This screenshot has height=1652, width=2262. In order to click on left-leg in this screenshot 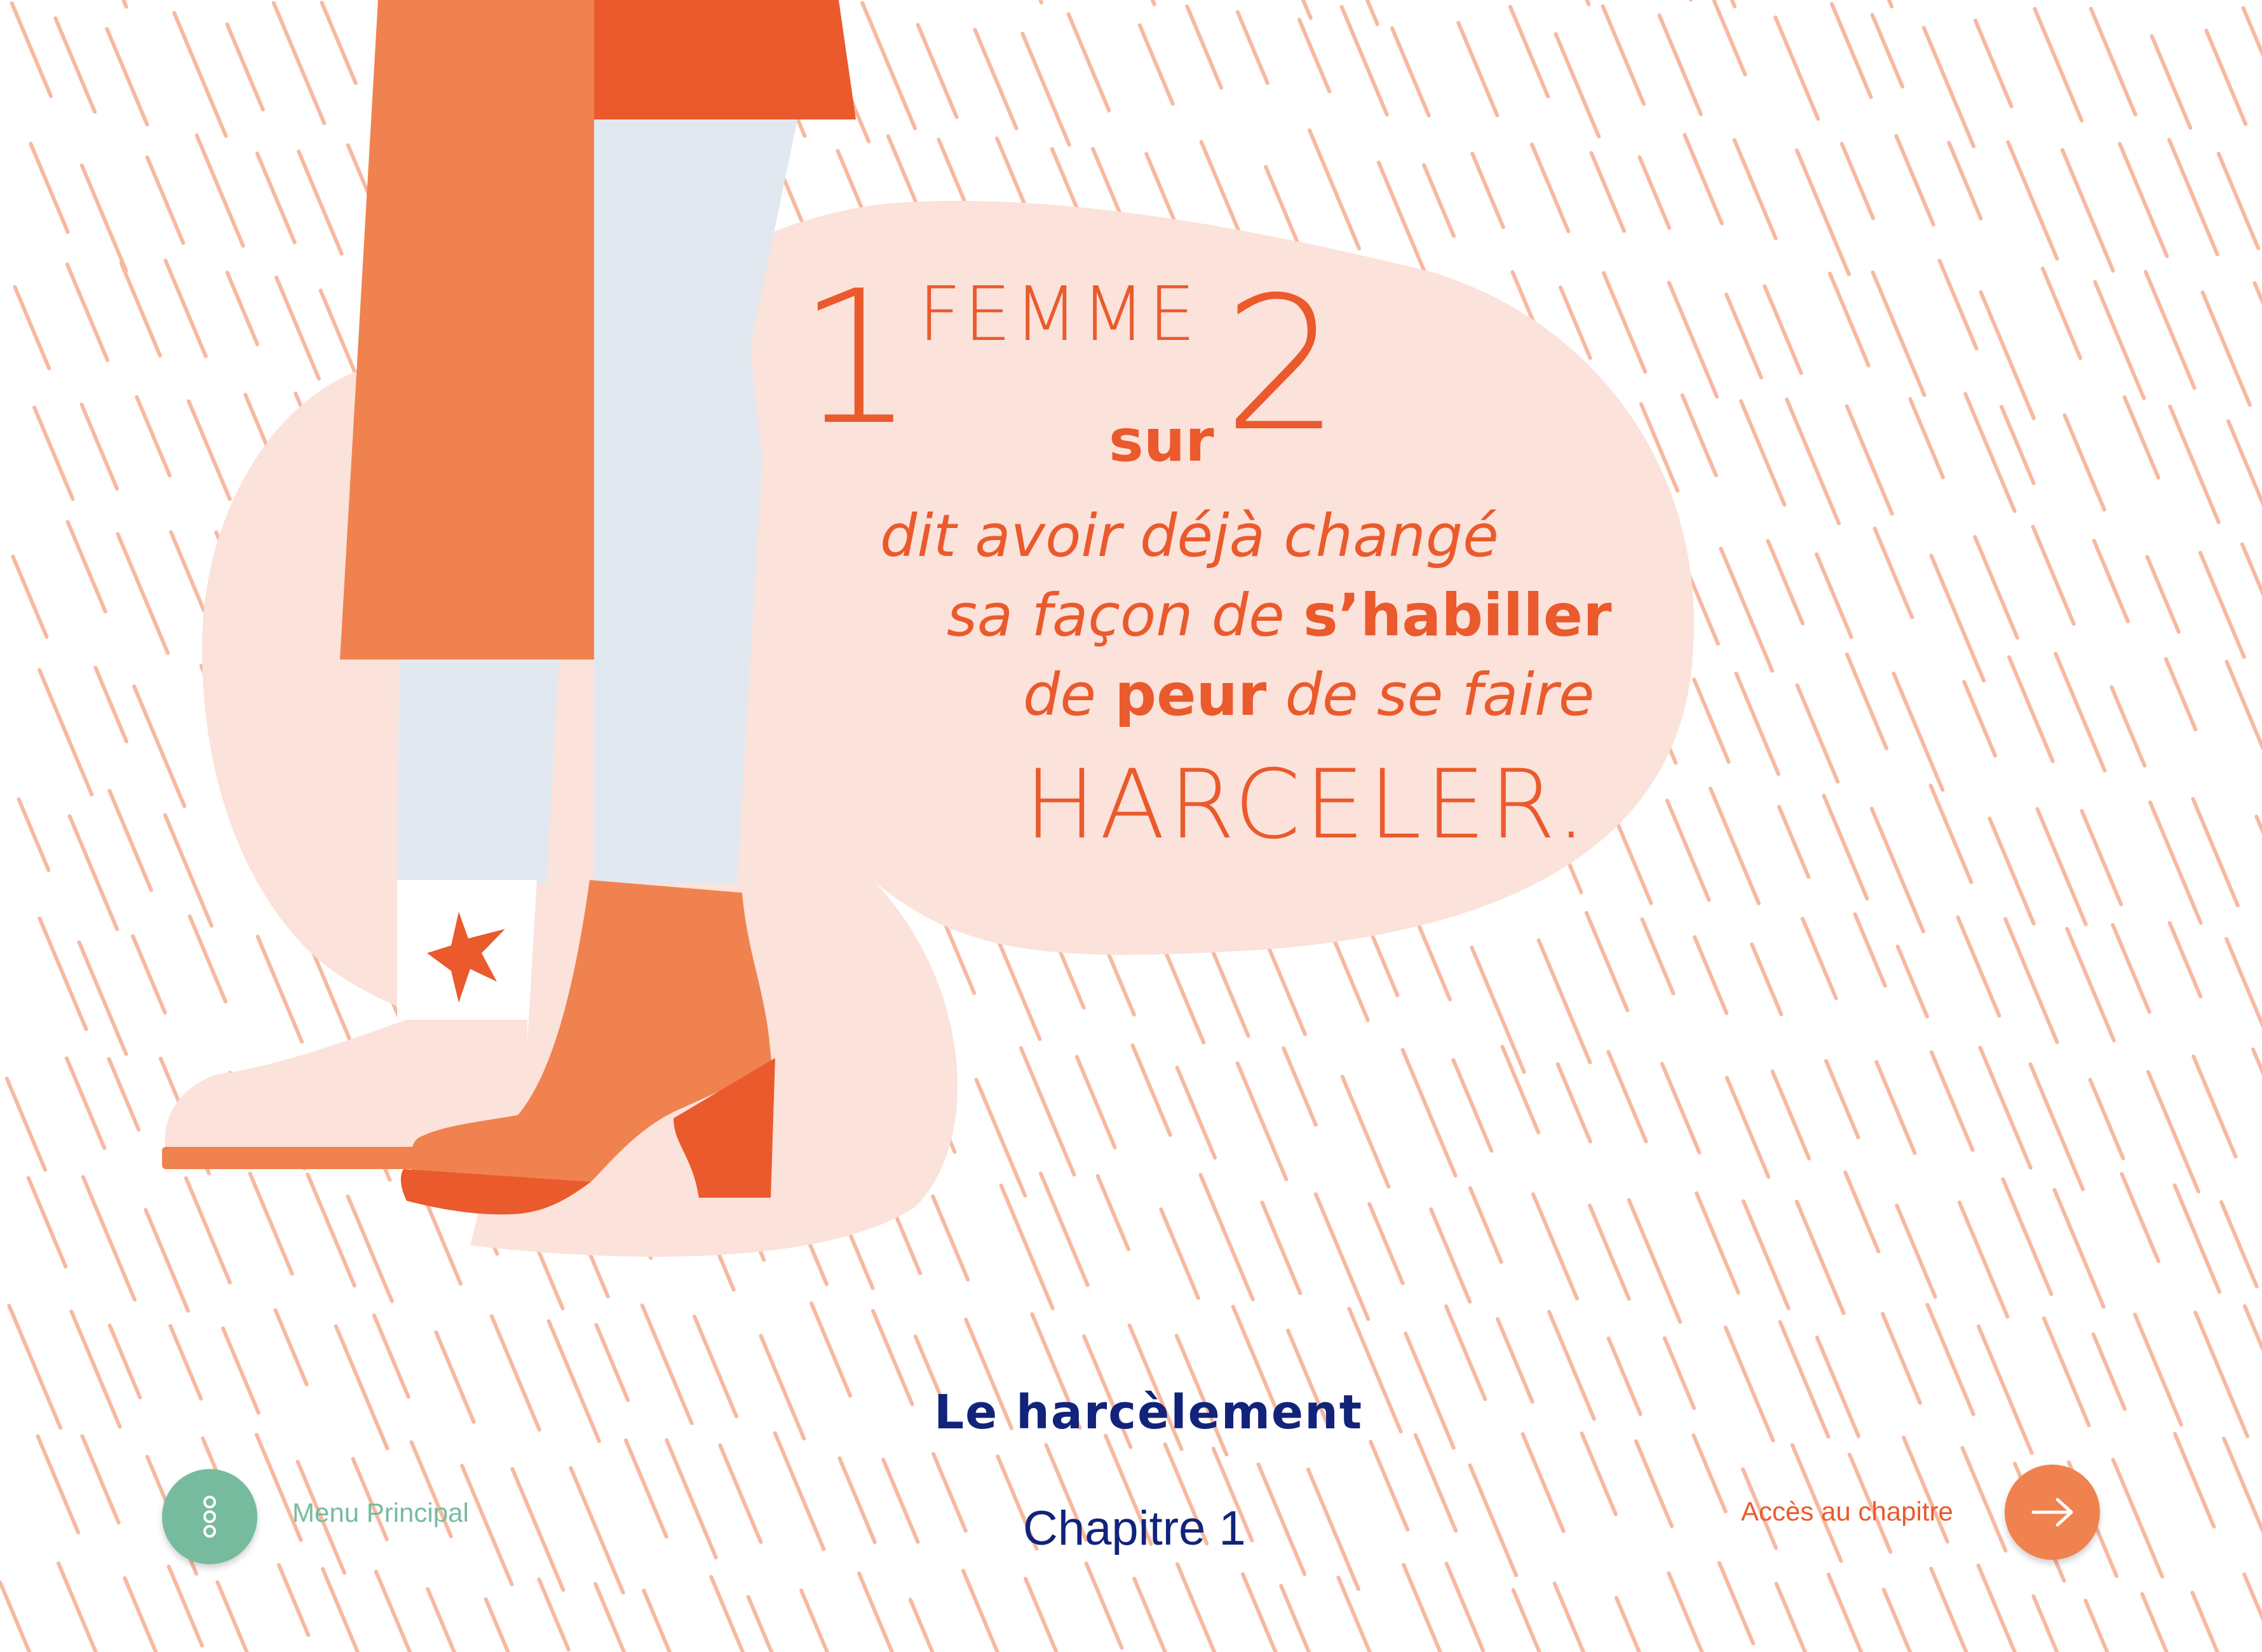, I will do `click(478, 772)`.